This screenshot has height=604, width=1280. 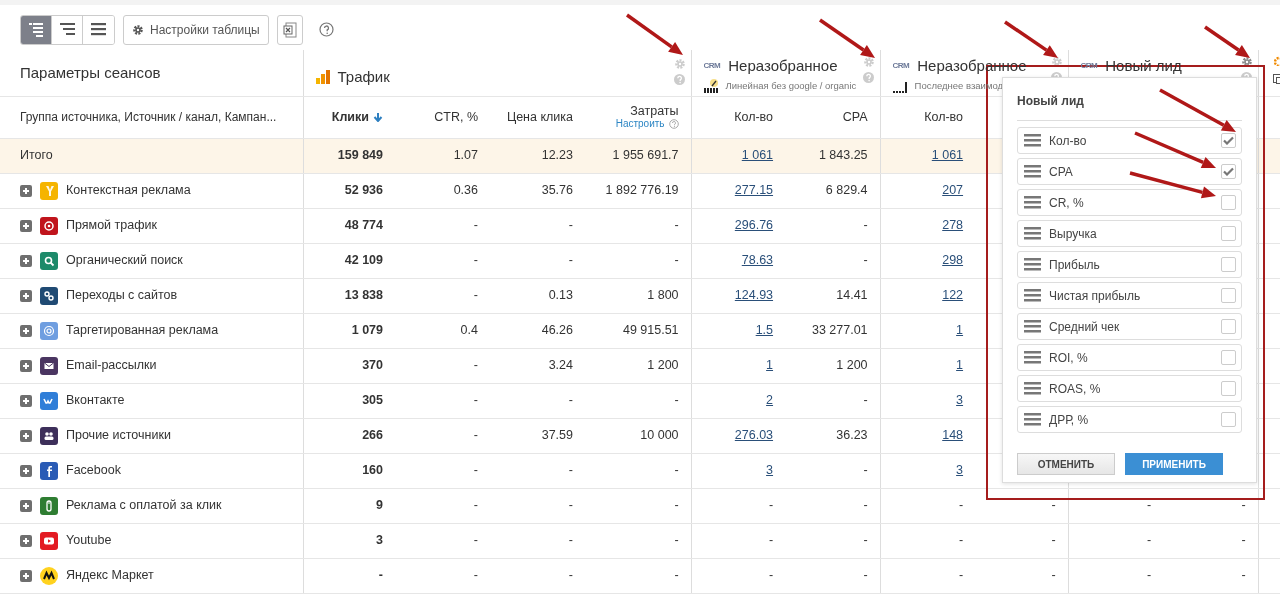 I want to click on metric-item: ДРР, %, so click(x=1129, y=419).